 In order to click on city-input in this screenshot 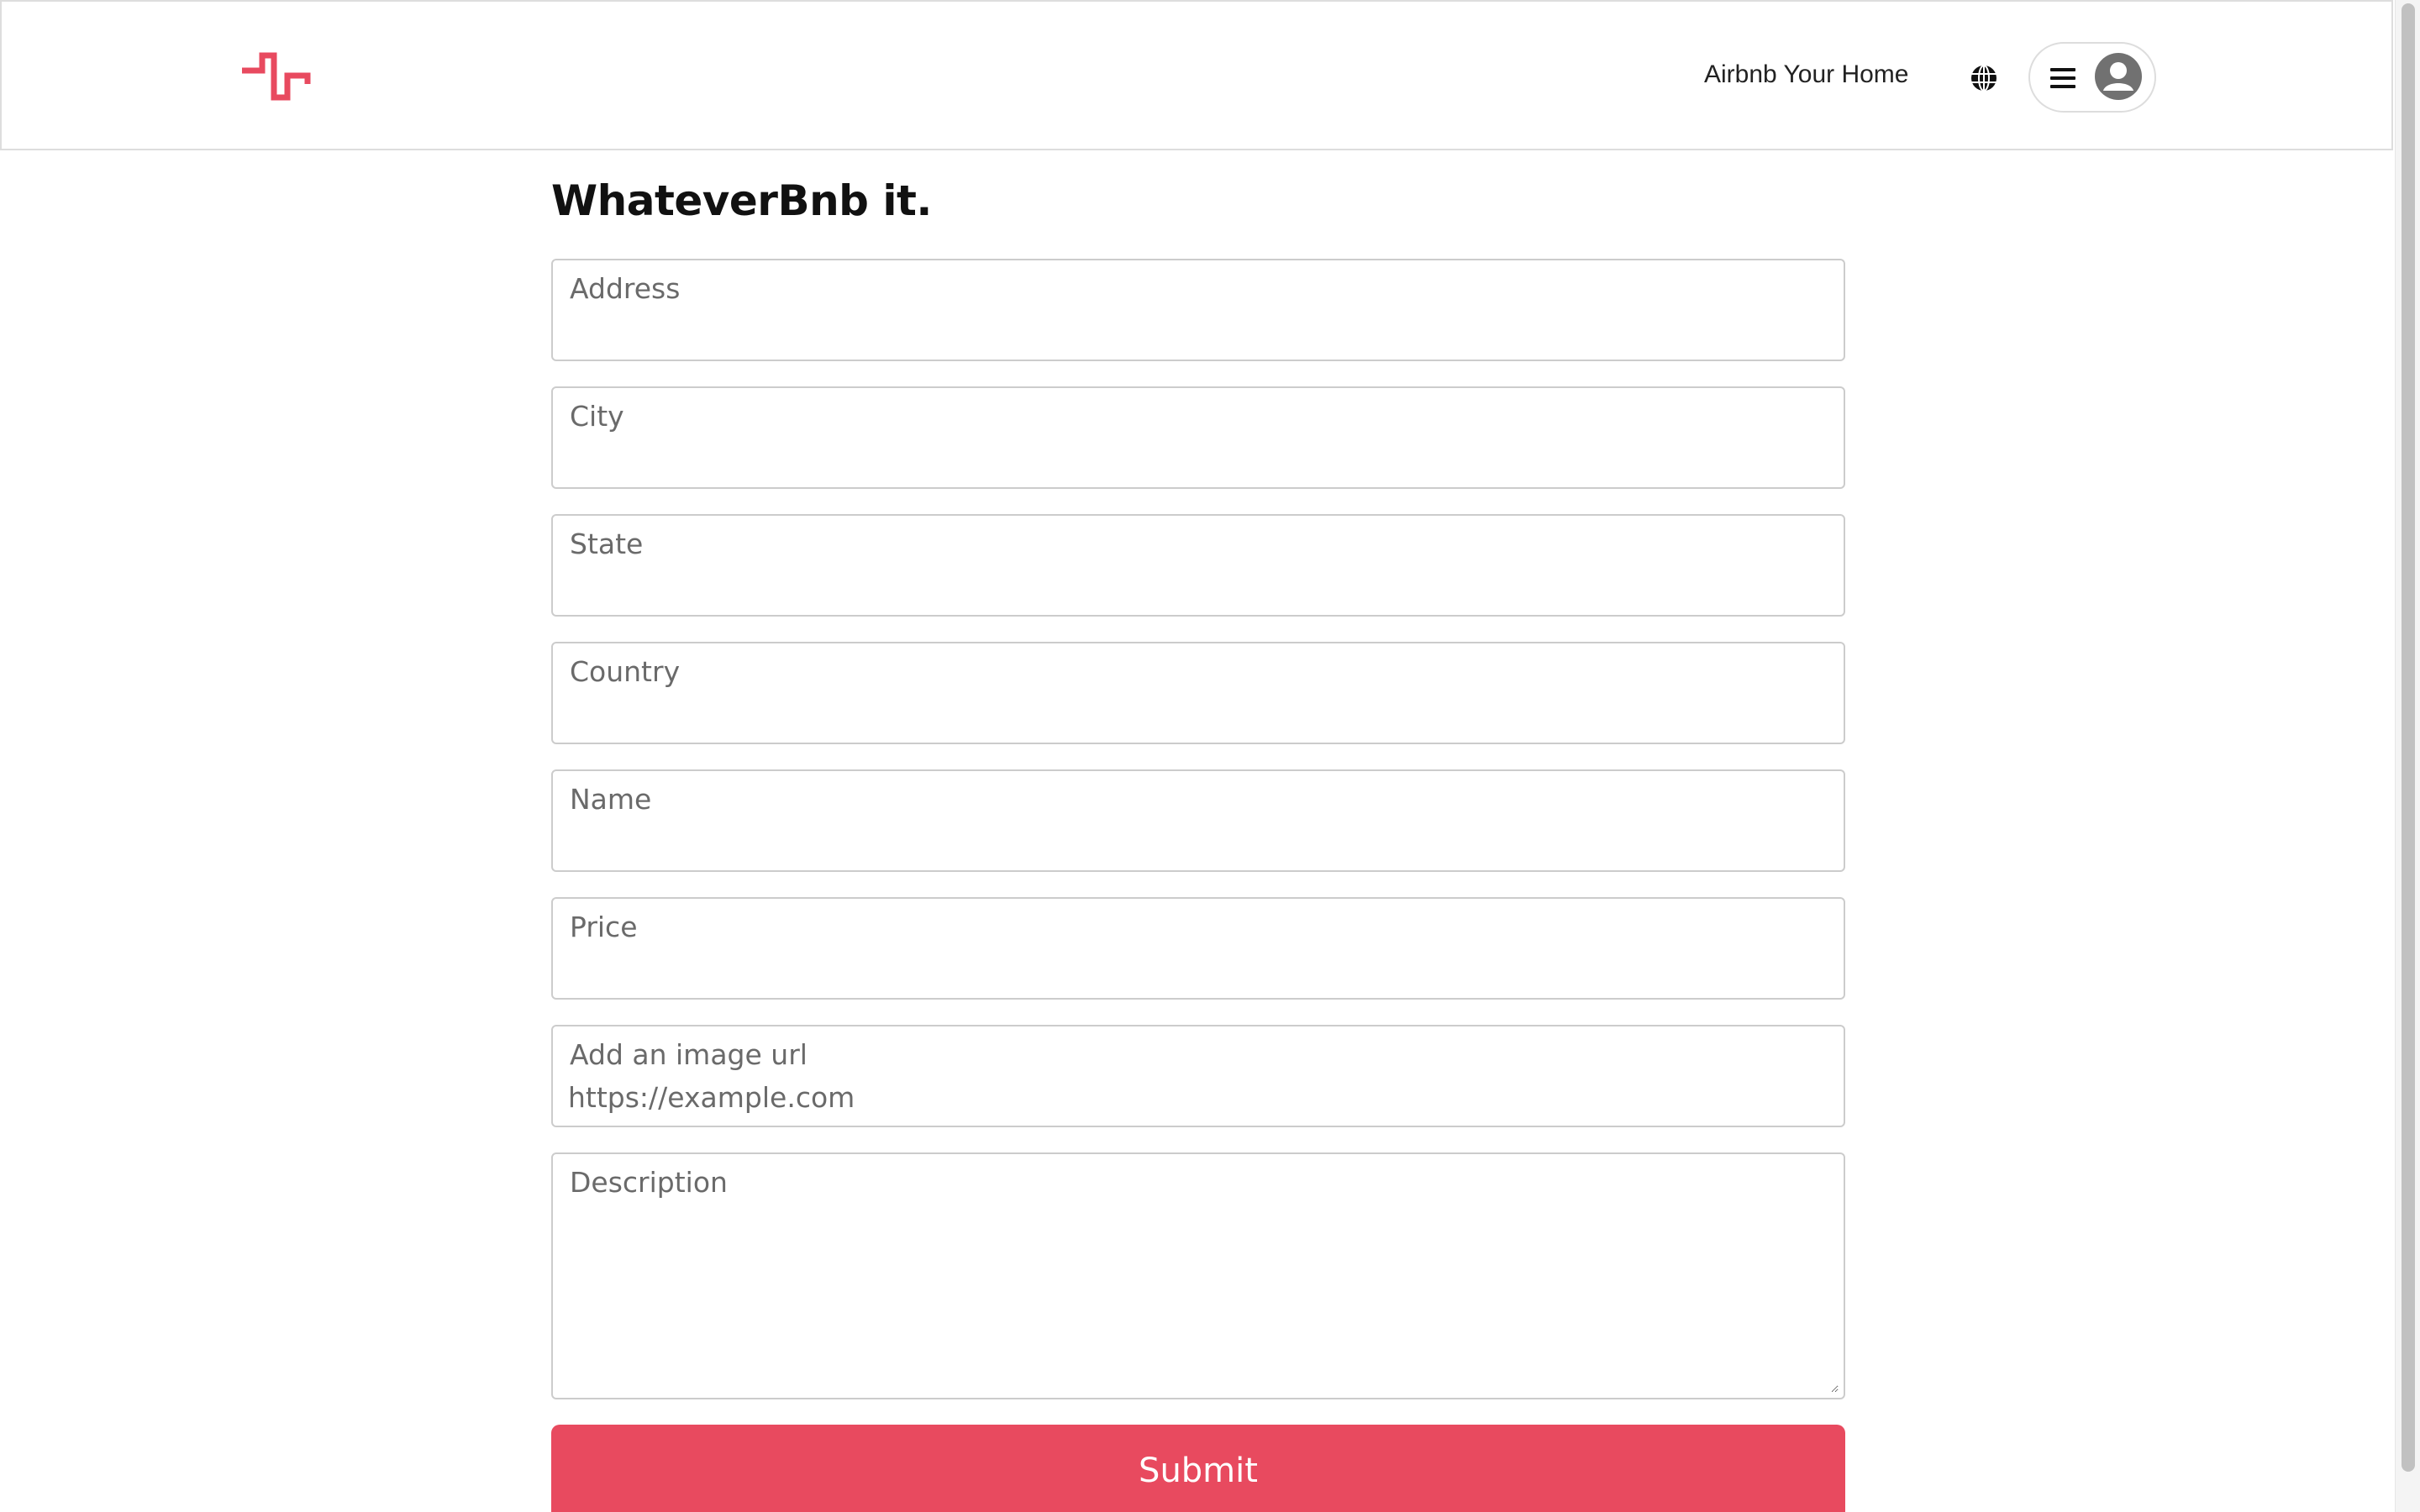, I will do `click(1198, 458)`.